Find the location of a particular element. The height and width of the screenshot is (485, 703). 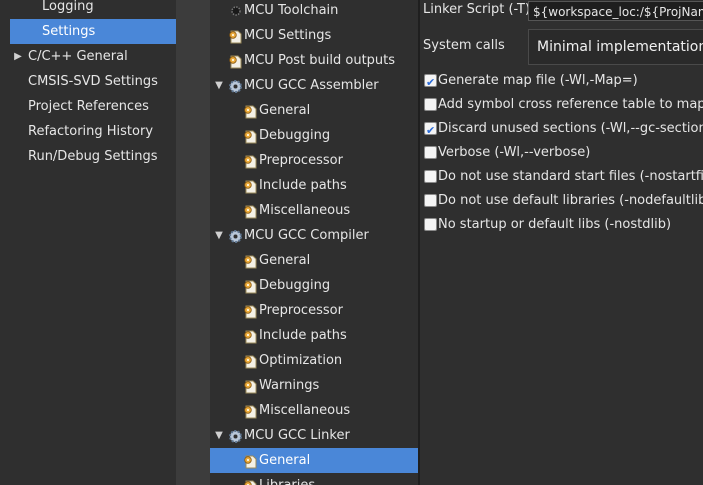

checkbox-label: No startup or default libs (-nostdlib) is located at coordinates (555, 224).